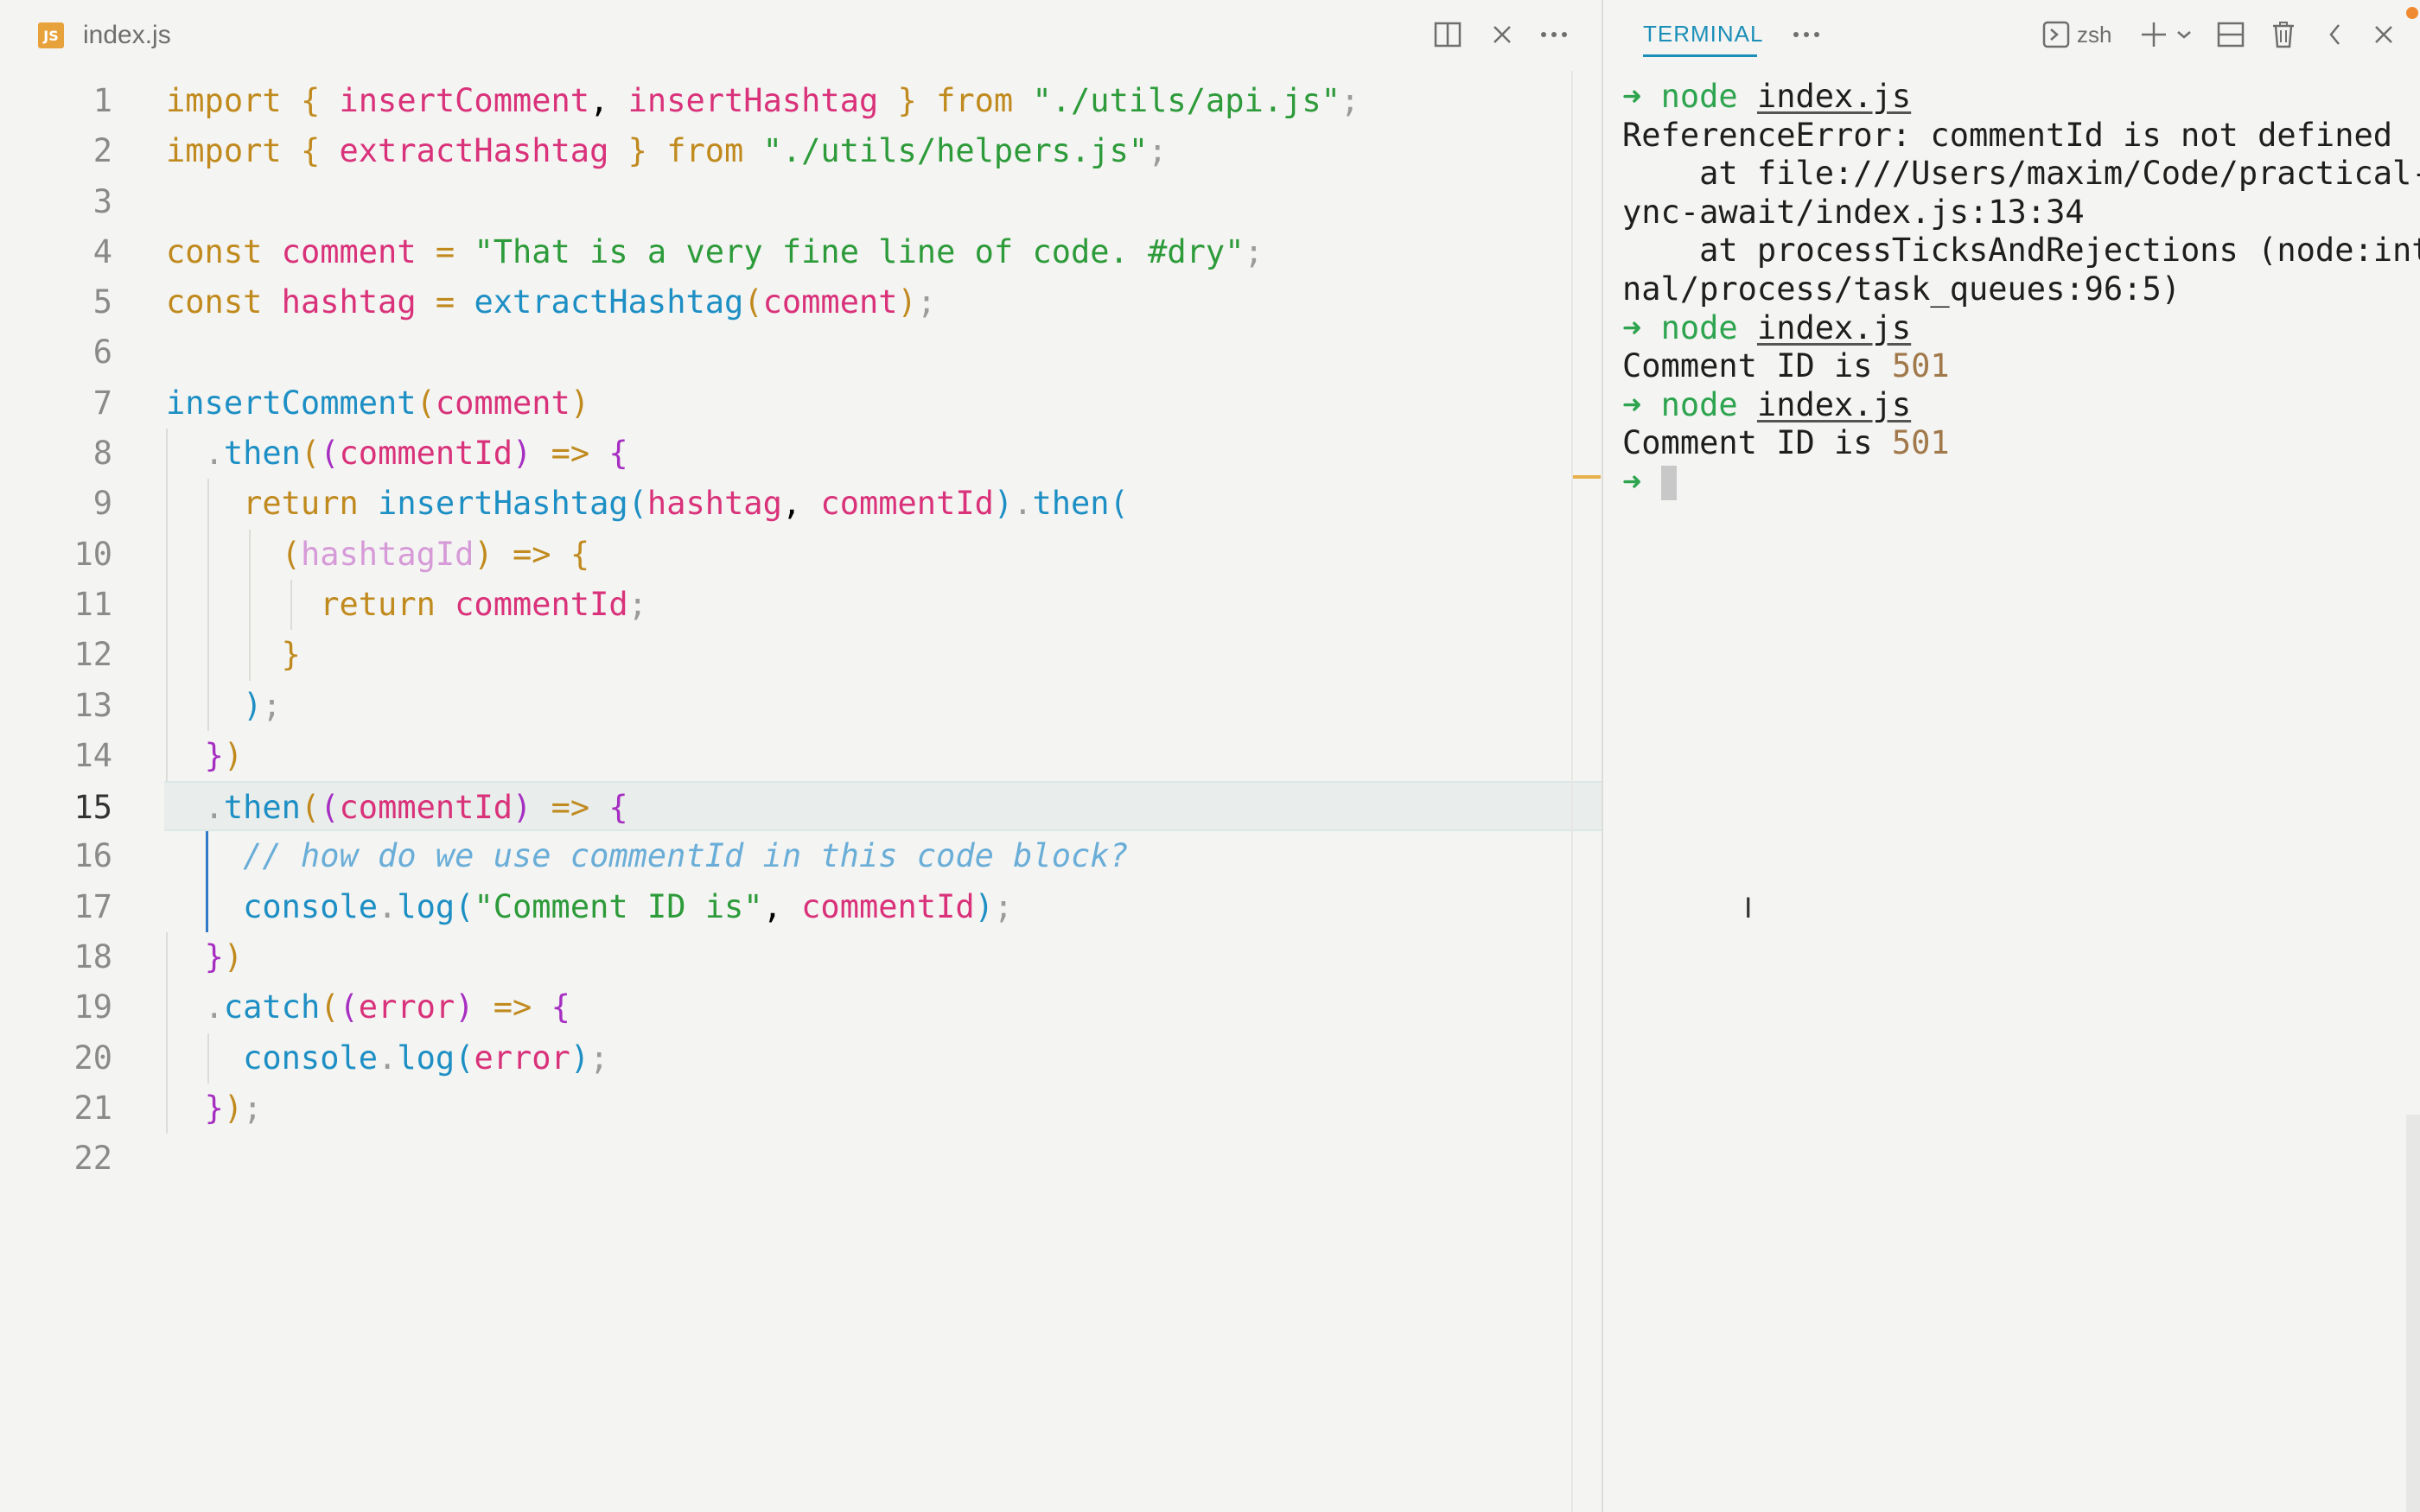 This screenshot has height=1512, width=2420. Describe the element at coordinates (92, 856) in the screenshot. I see `line-number: 16` at that location.